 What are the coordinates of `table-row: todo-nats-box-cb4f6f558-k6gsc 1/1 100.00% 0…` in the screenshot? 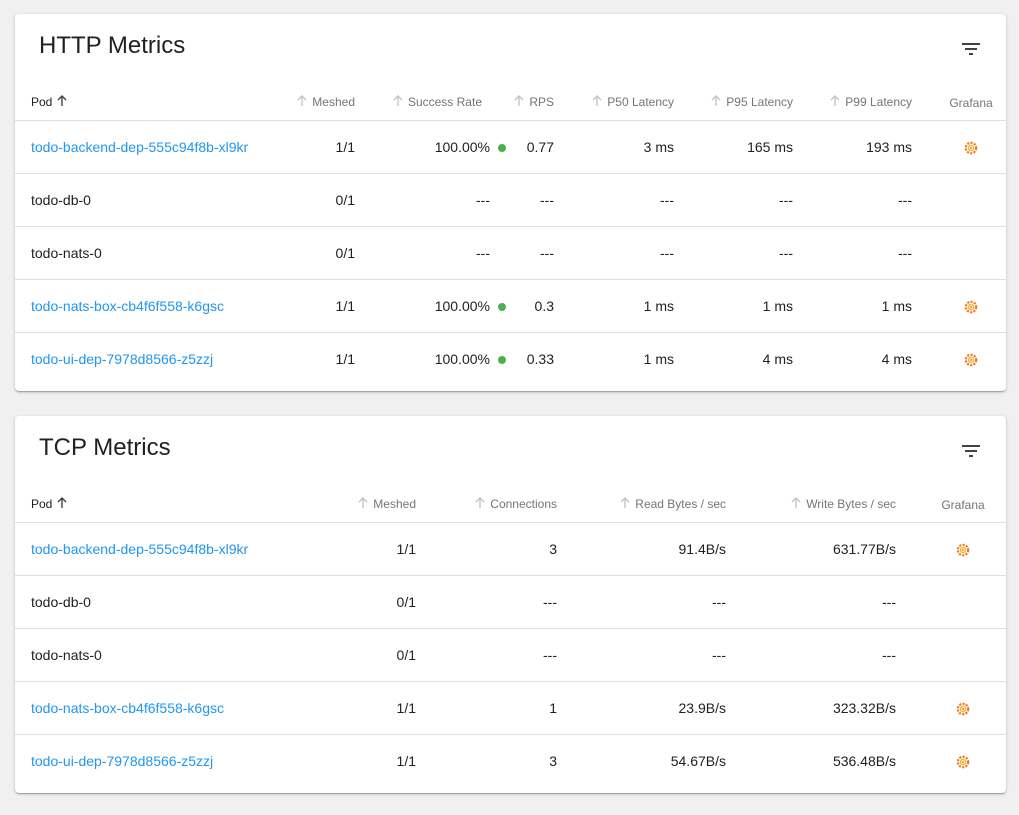 It's located at (510, 306).